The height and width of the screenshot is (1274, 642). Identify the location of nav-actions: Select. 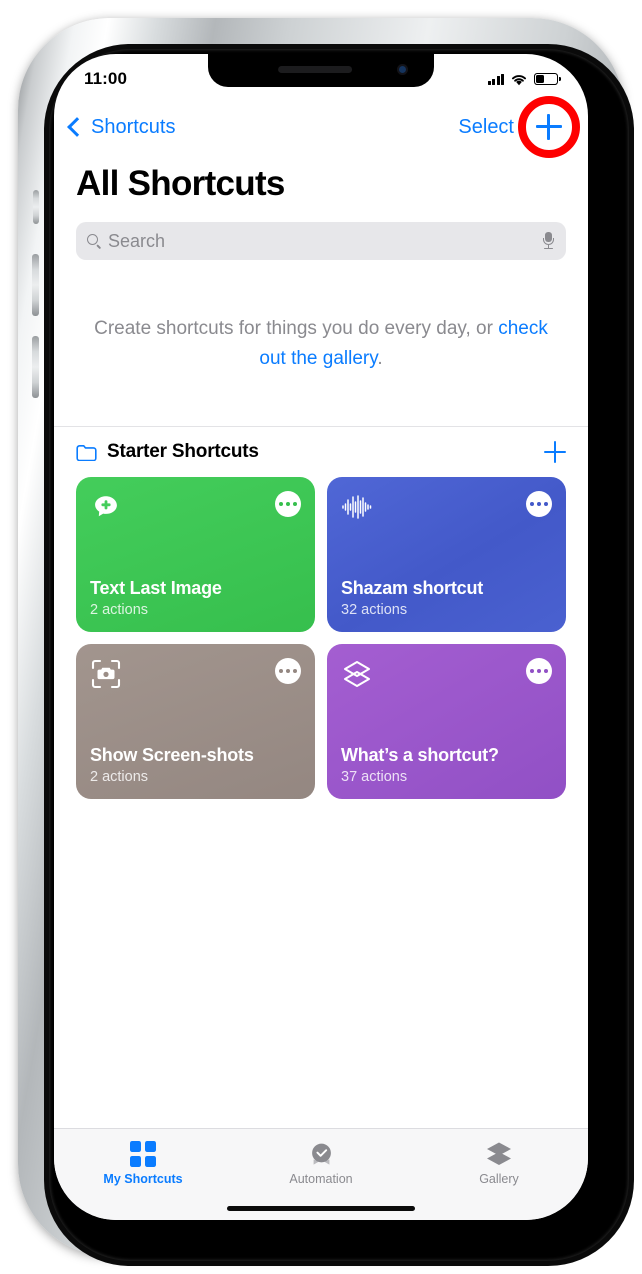
(519, 127).